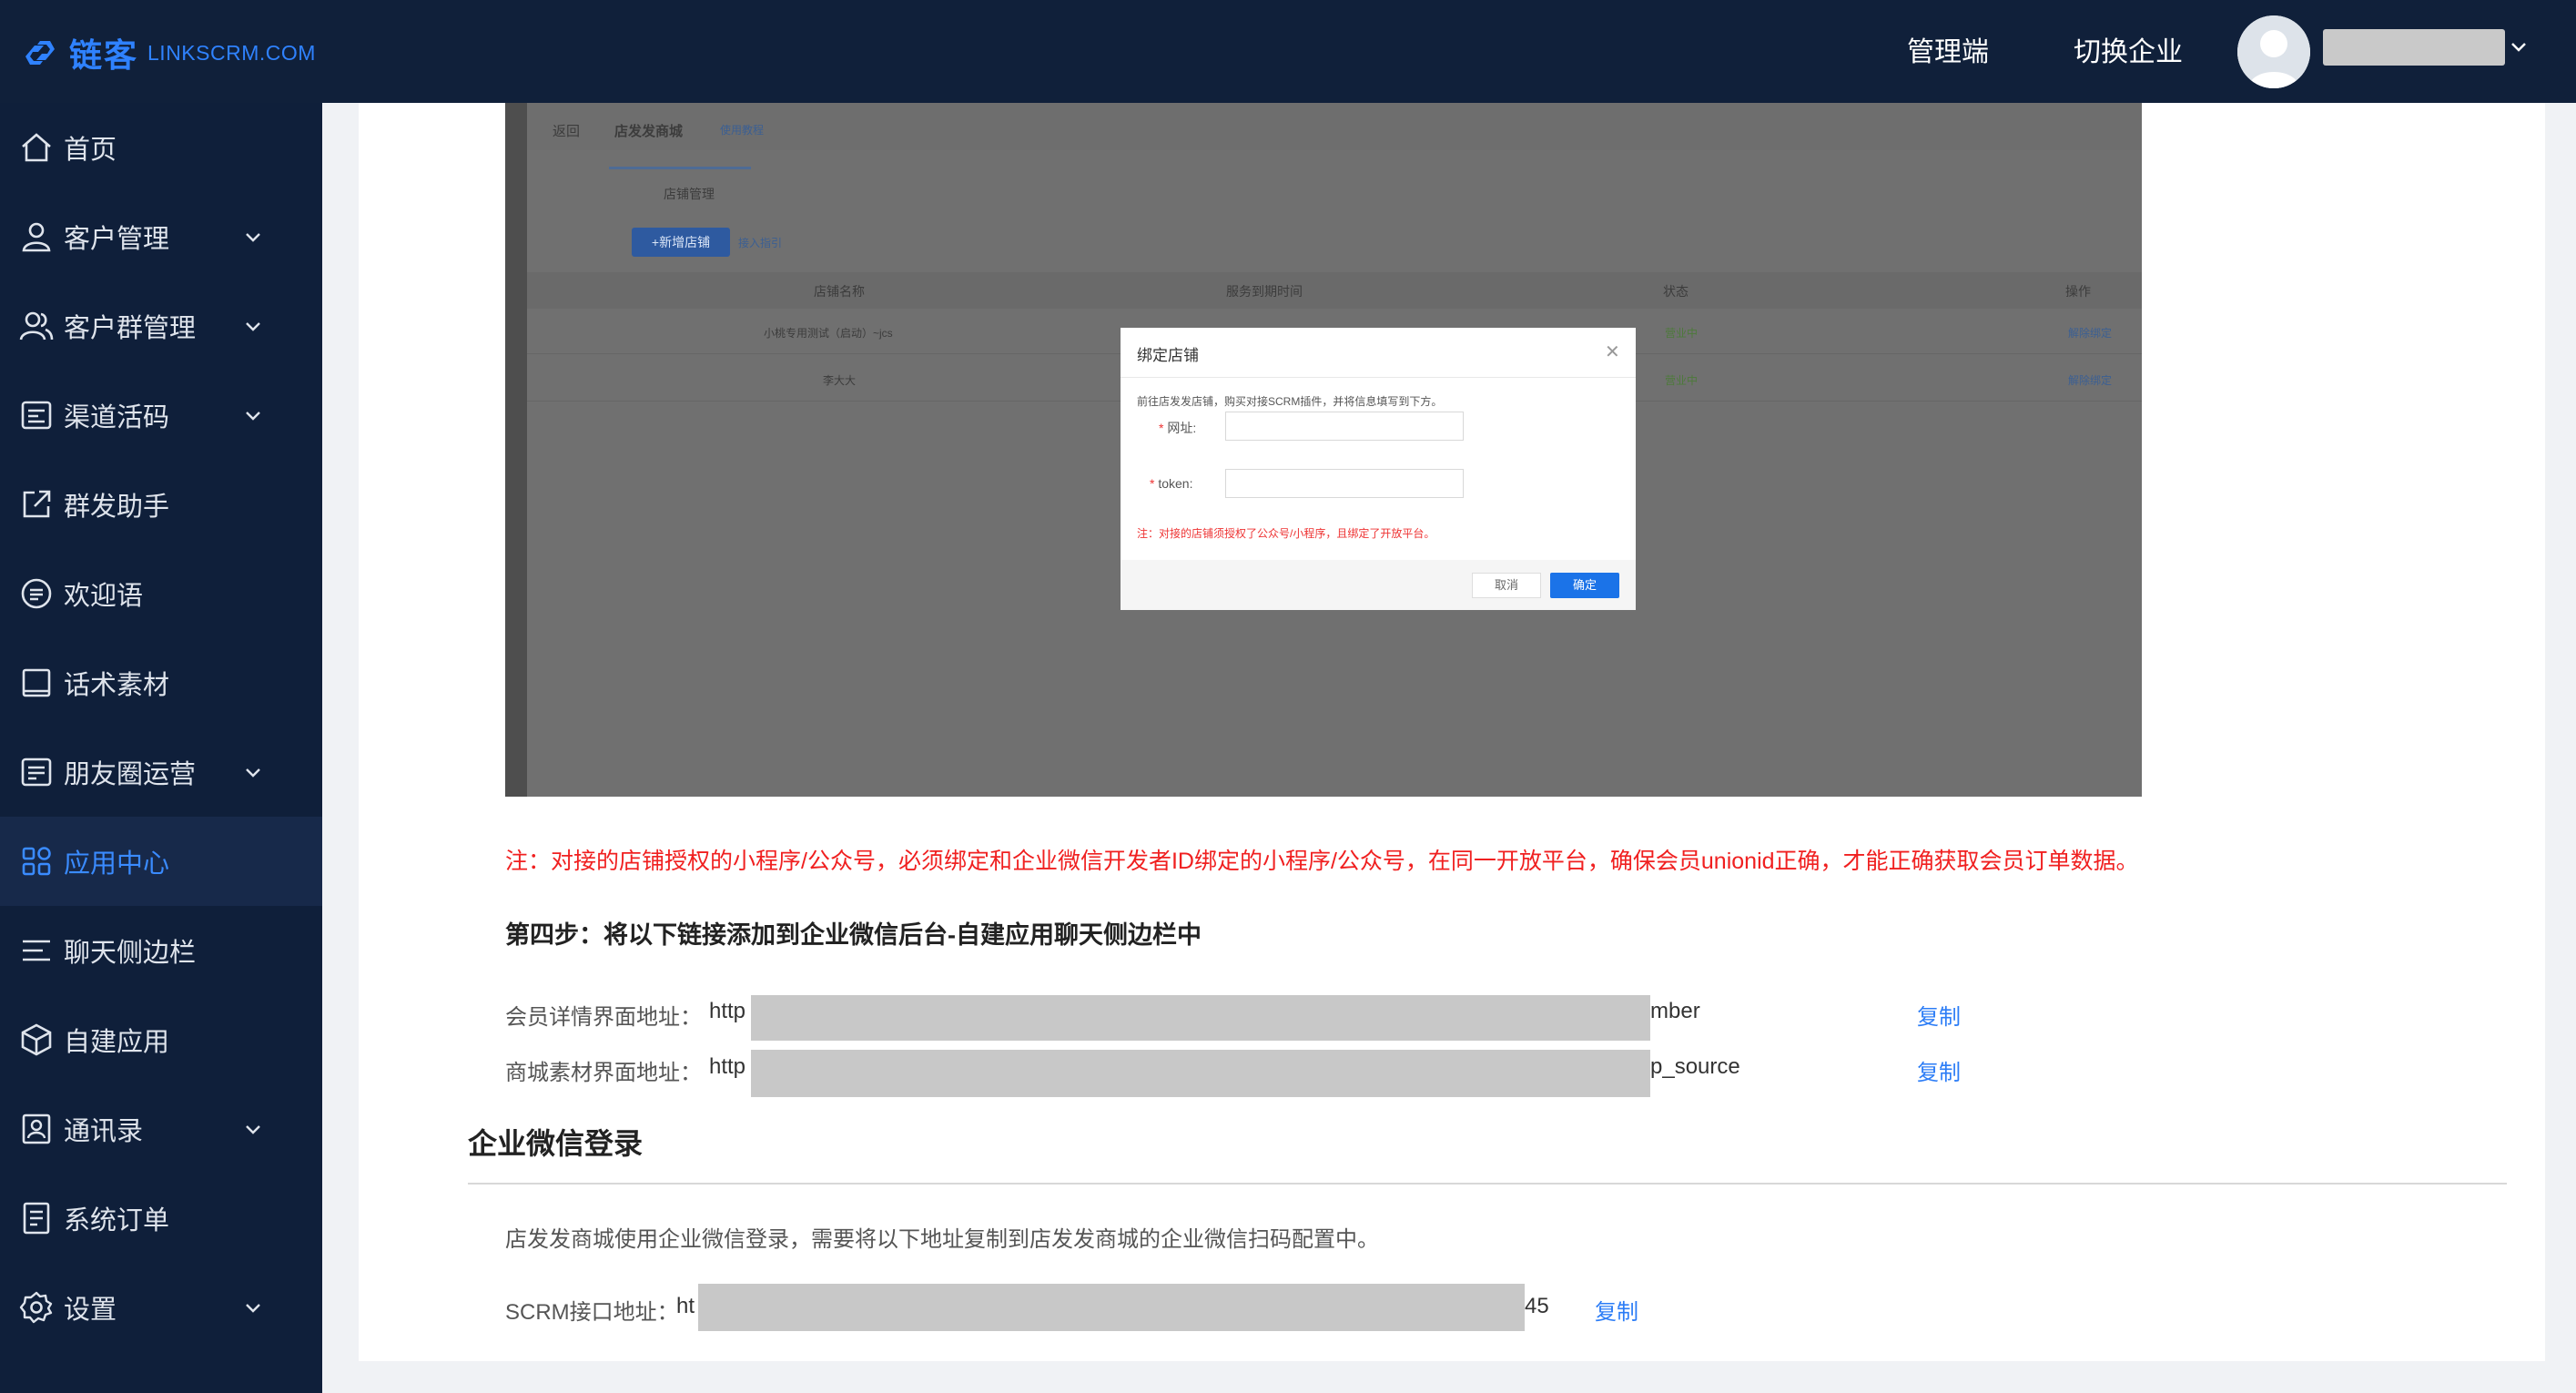 The image size is (2576, 1393). Describe the element at coordinates (117, 507) in the screenshot. I see `sidebar-item-label: 群发助手` at that location.